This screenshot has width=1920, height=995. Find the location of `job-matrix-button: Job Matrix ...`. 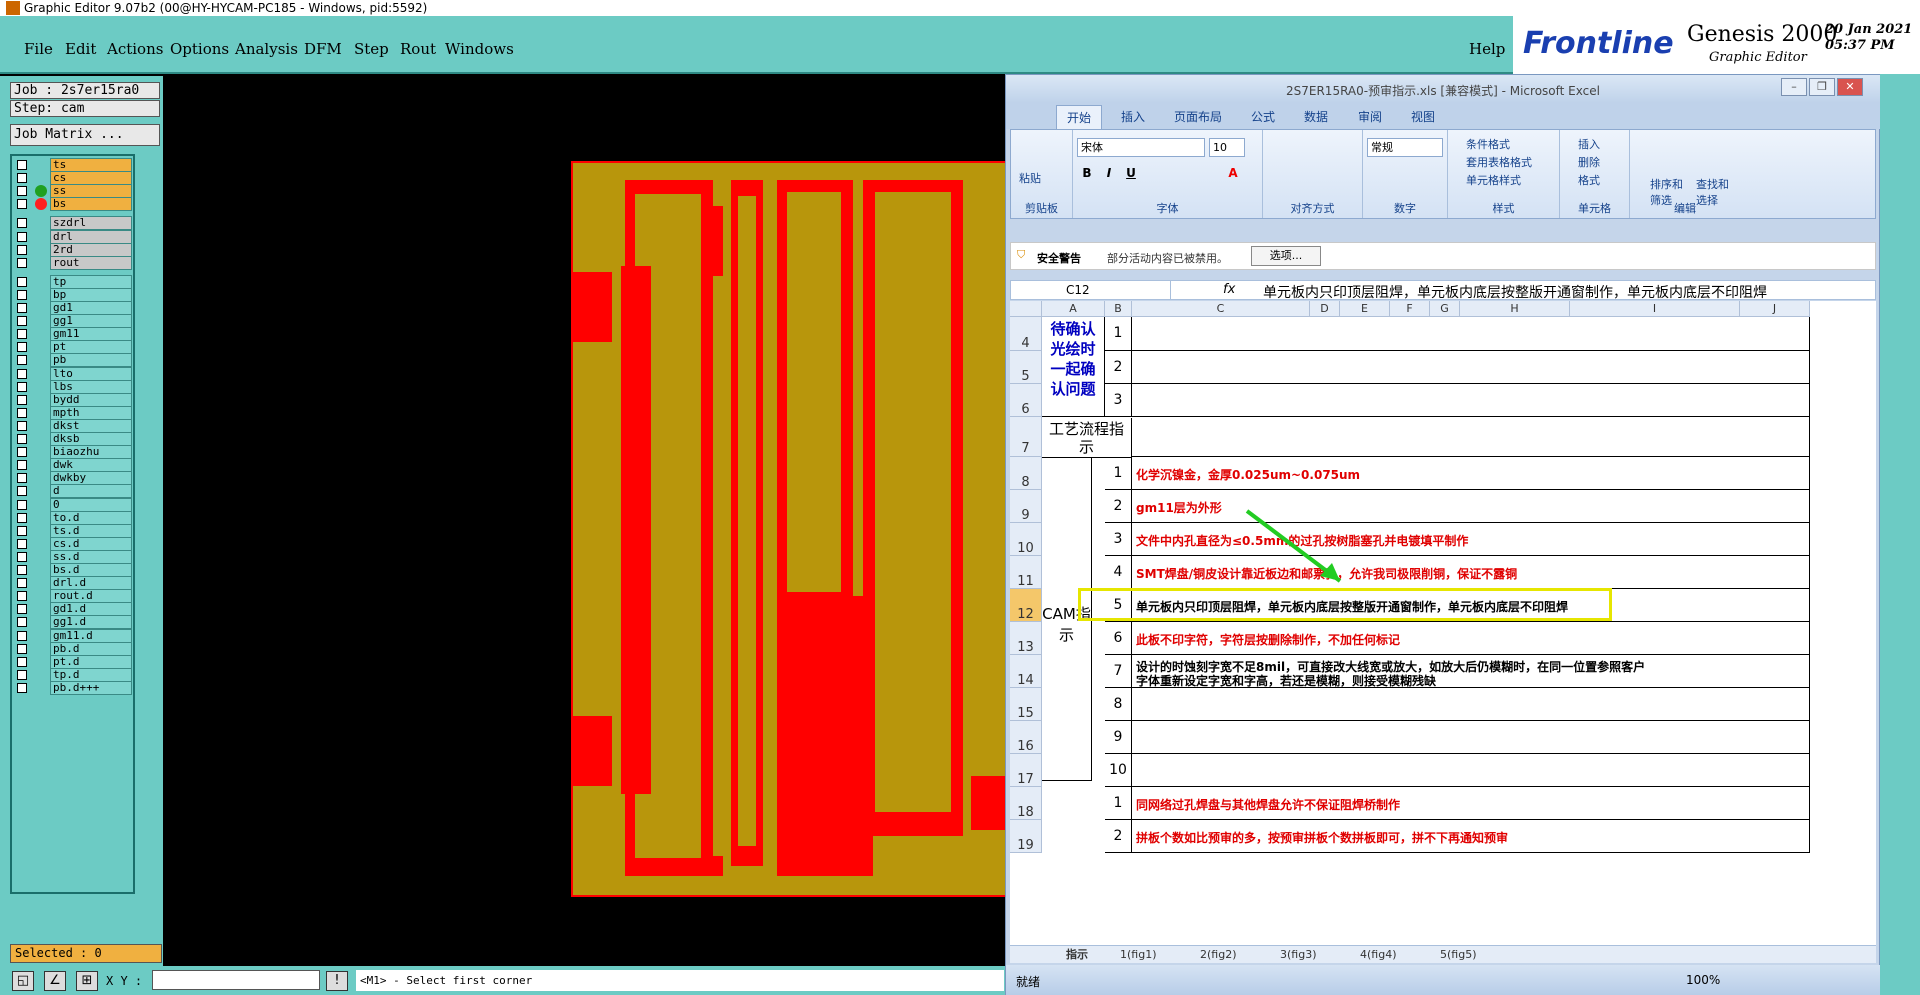

job-matrix-button: Job Matrix ... is located at coordinates (85, 135).